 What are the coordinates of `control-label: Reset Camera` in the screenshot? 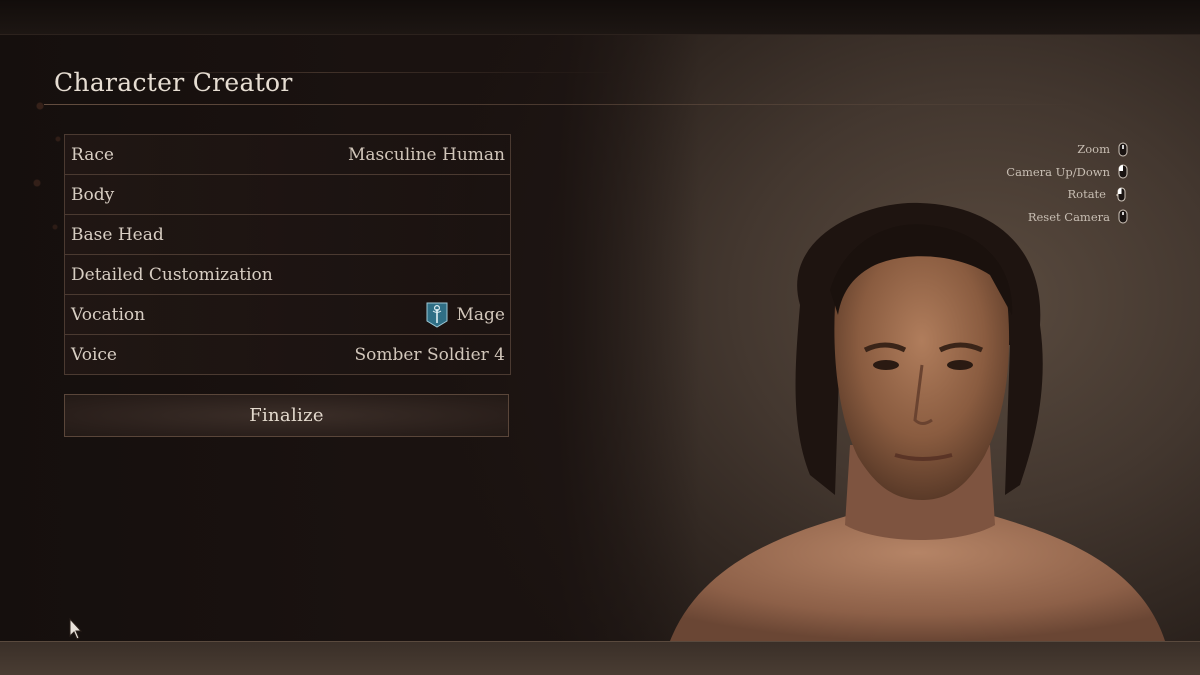 It's located at (1068, 216).